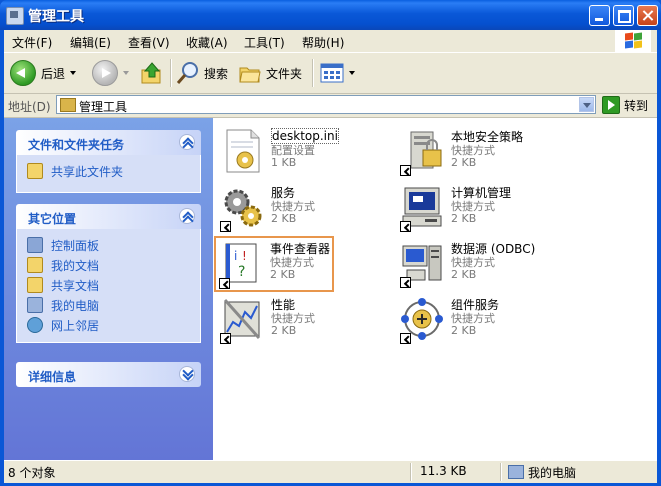  What do you see at coordinates (52, 377) in the screenshot?
I see `details-title: 详细信息` at bounding box center [52, 377].